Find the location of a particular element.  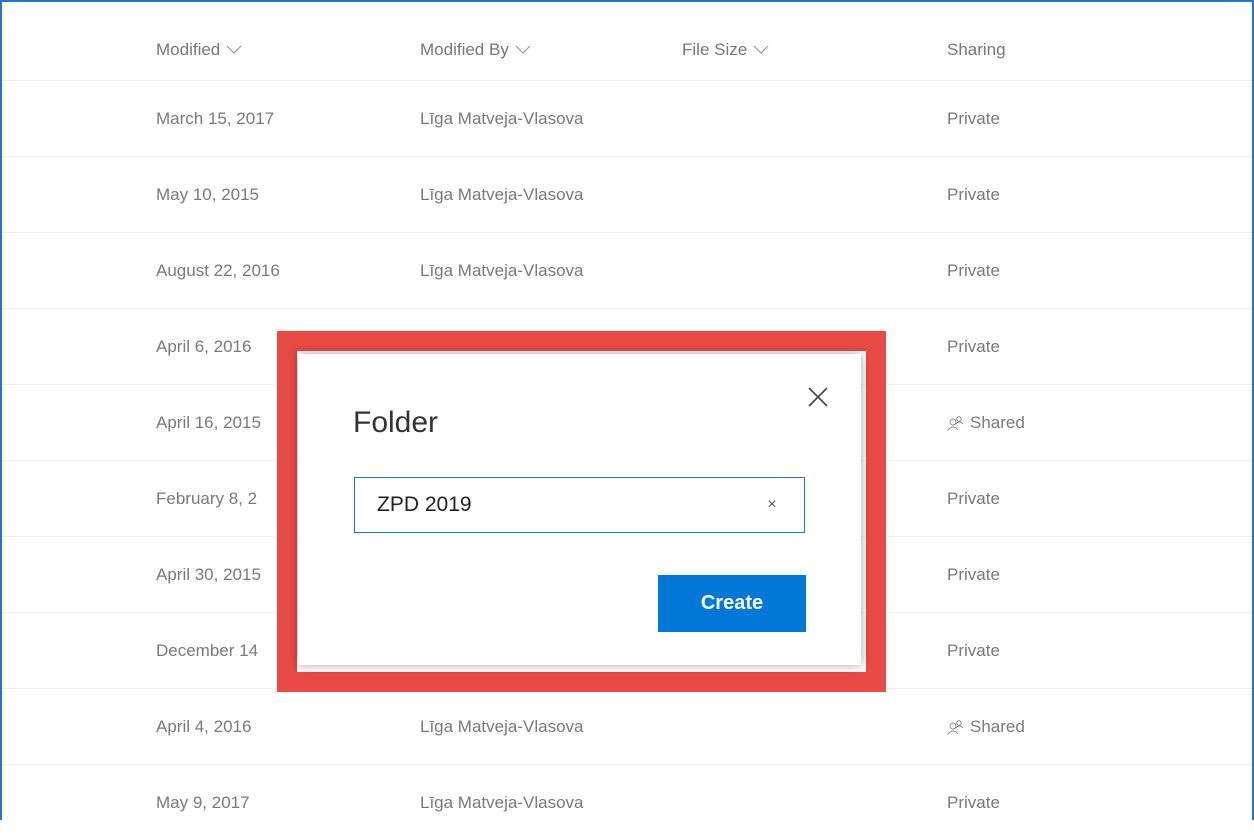

modified-cell: April 6, 2016 is located at coordinates (204, 346).